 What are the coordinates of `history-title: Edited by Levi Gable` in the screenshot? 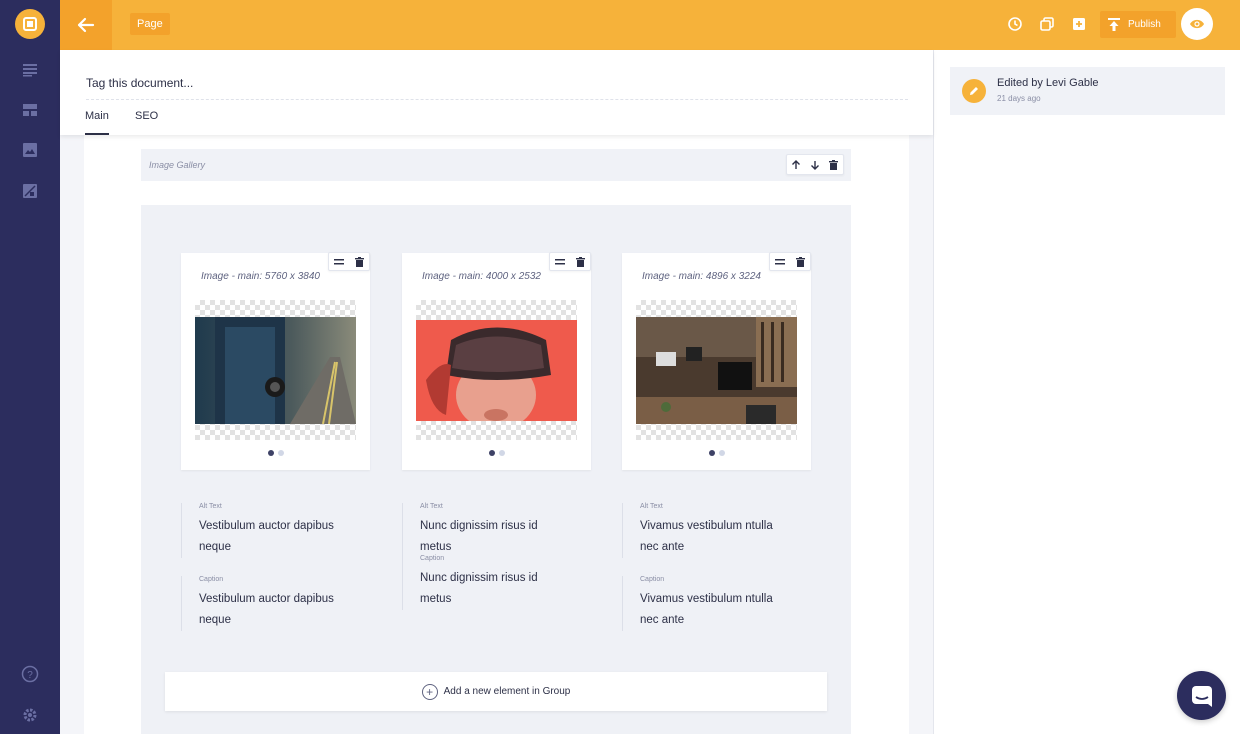 It's located at (1048, 83).